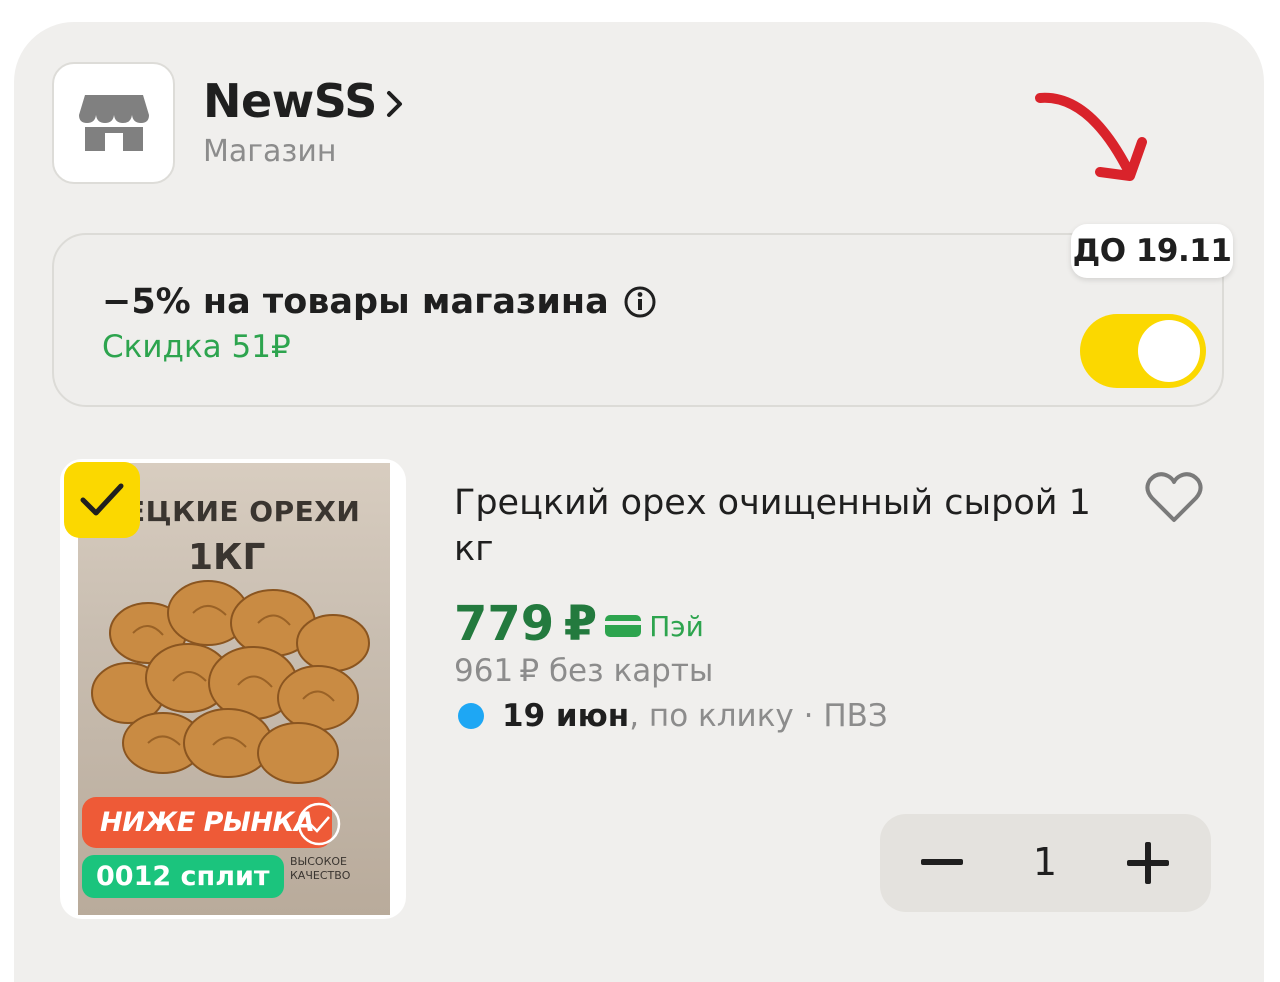 This screenshot has width=1280, height=982. I want to click on promo-title-row: −5% на товары магазина, so click(379, 302).